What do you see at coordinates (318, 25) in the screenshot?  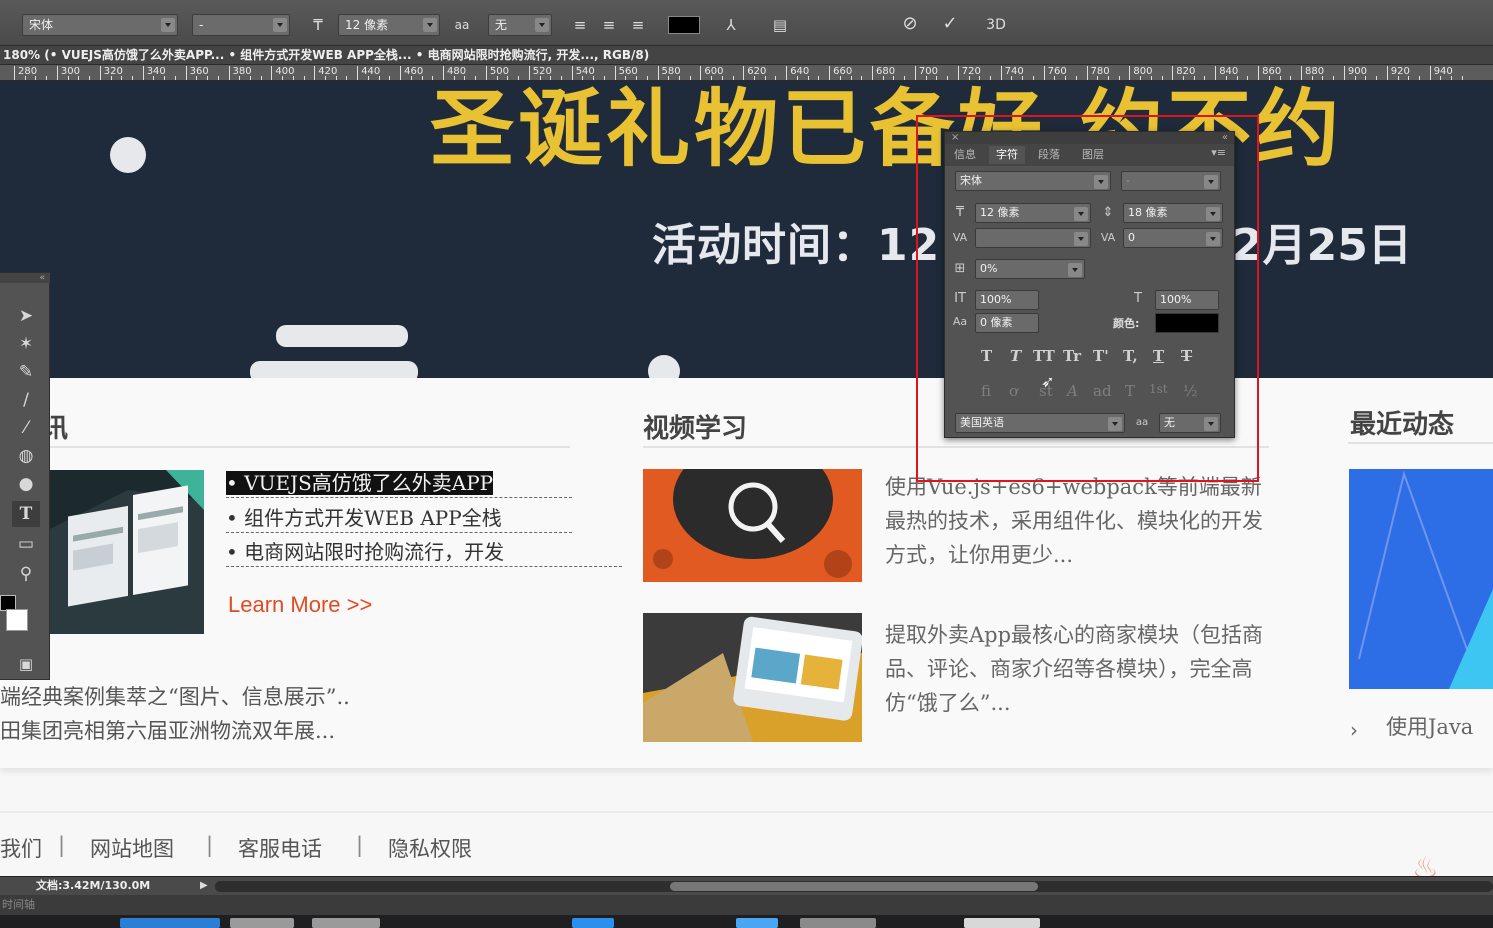 I see `font-size-icon: ₸` at bounding box center [318, 25].